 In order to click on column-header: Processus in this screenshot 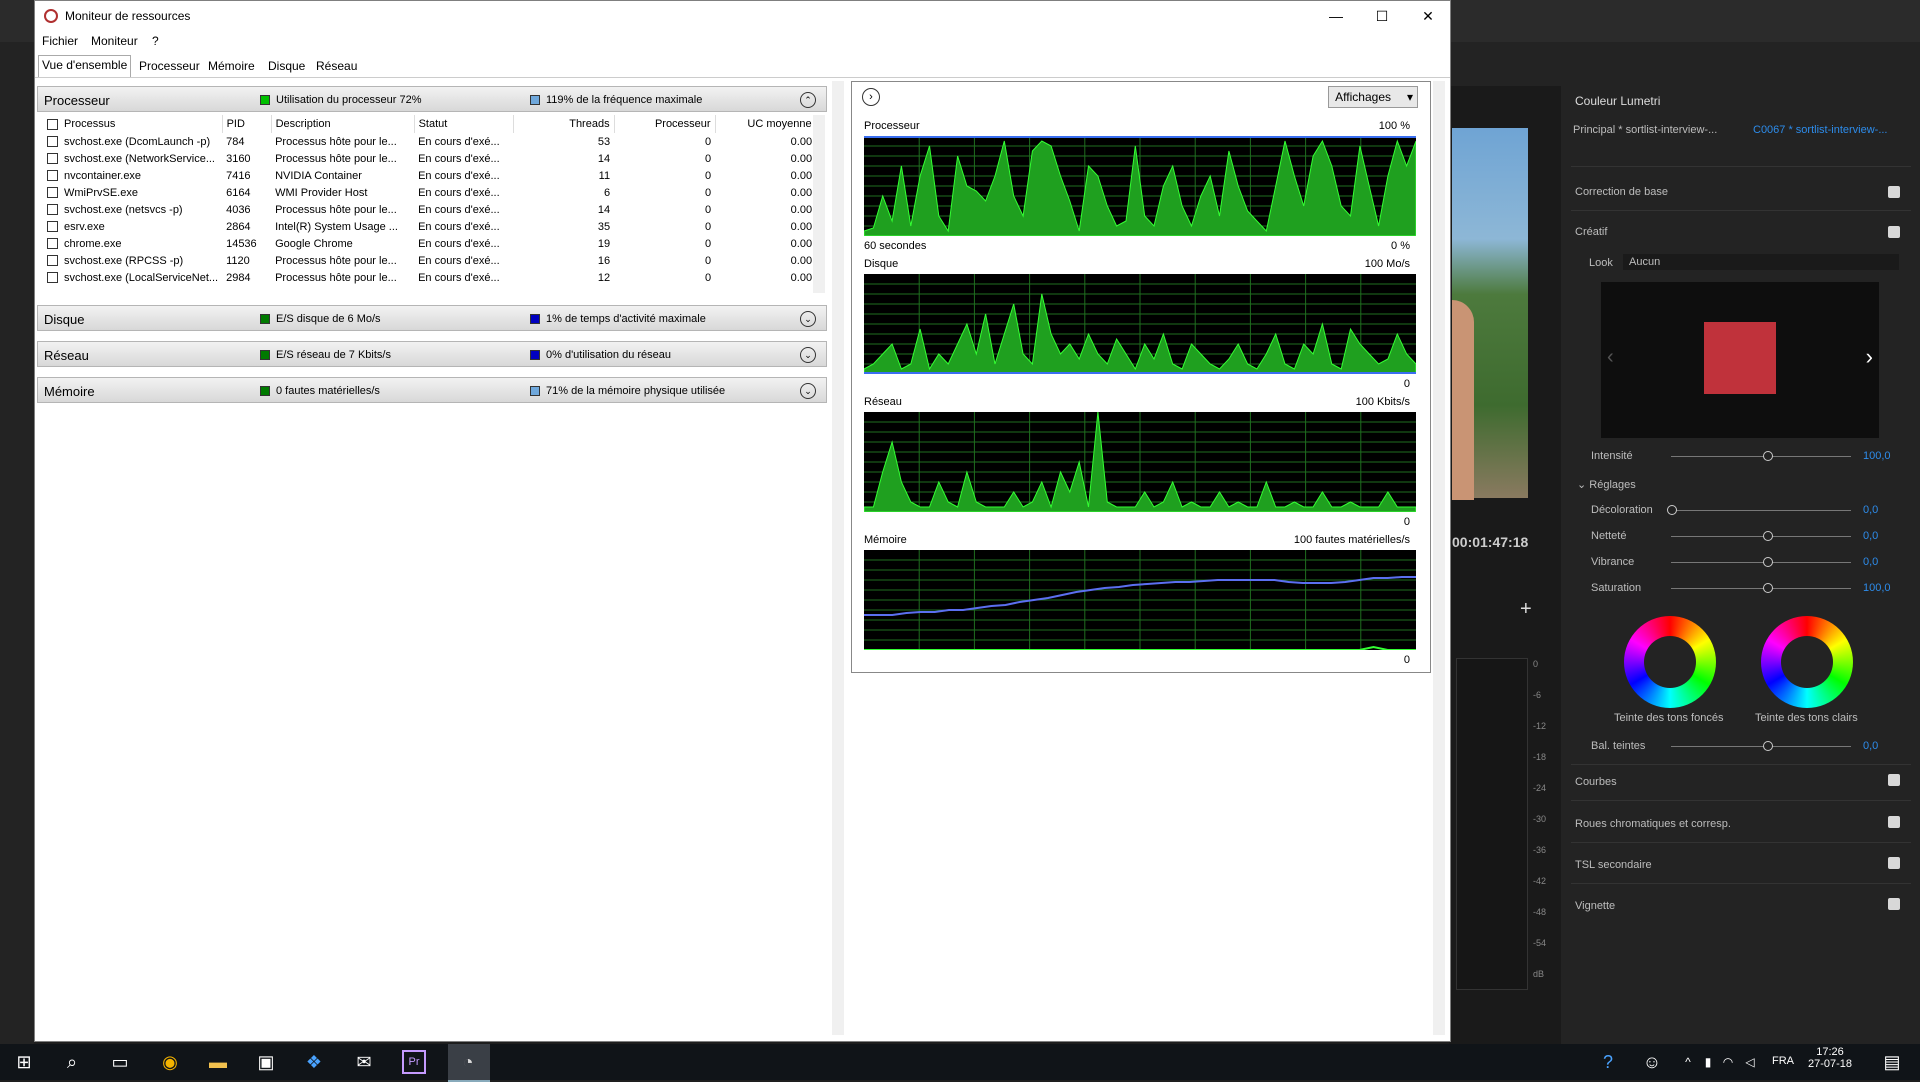, I will do `click(89, 124)`.